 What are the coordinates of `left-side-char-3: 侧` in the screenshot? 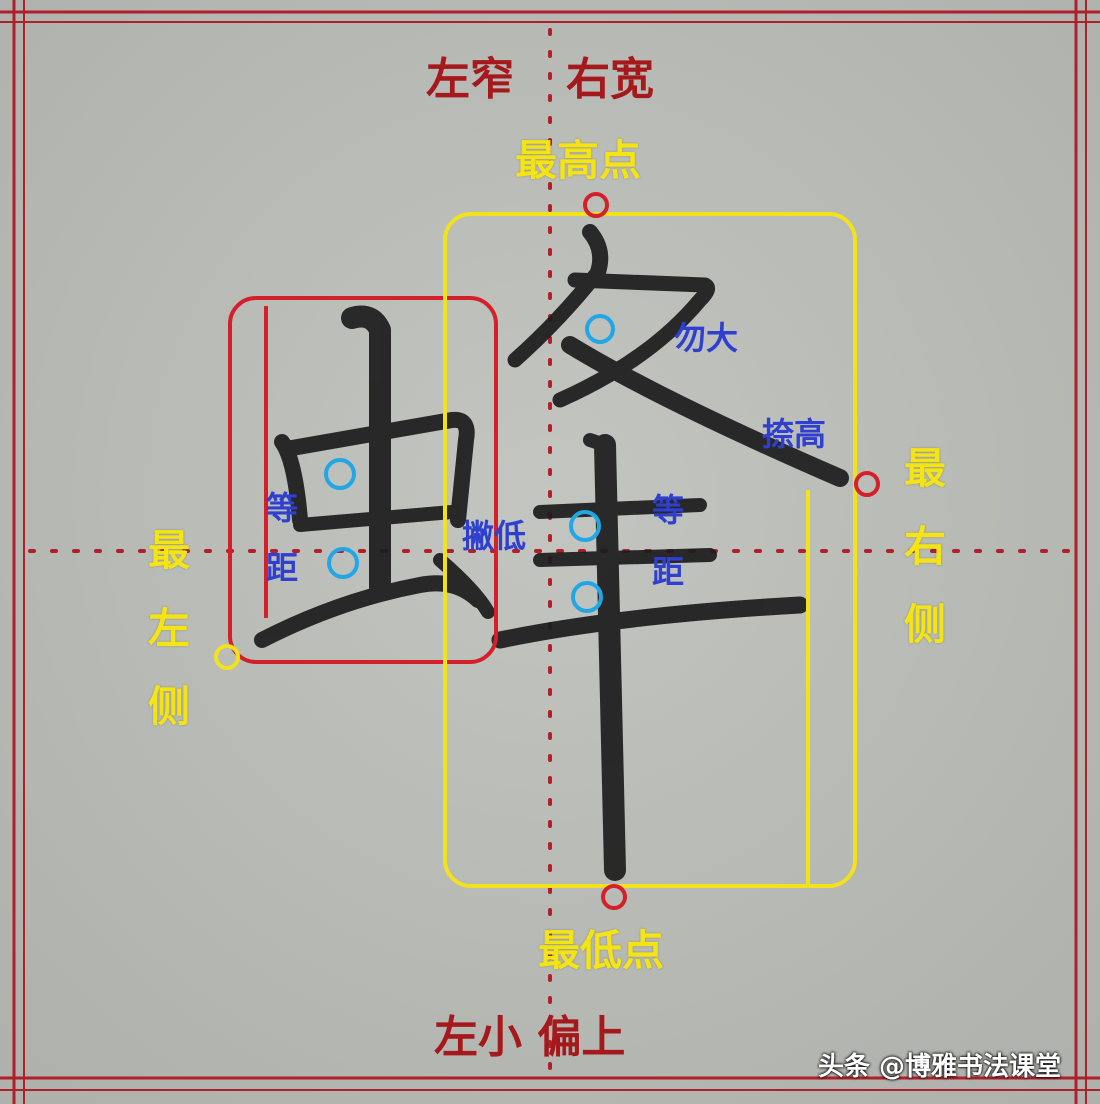 It's located at (168, 706).